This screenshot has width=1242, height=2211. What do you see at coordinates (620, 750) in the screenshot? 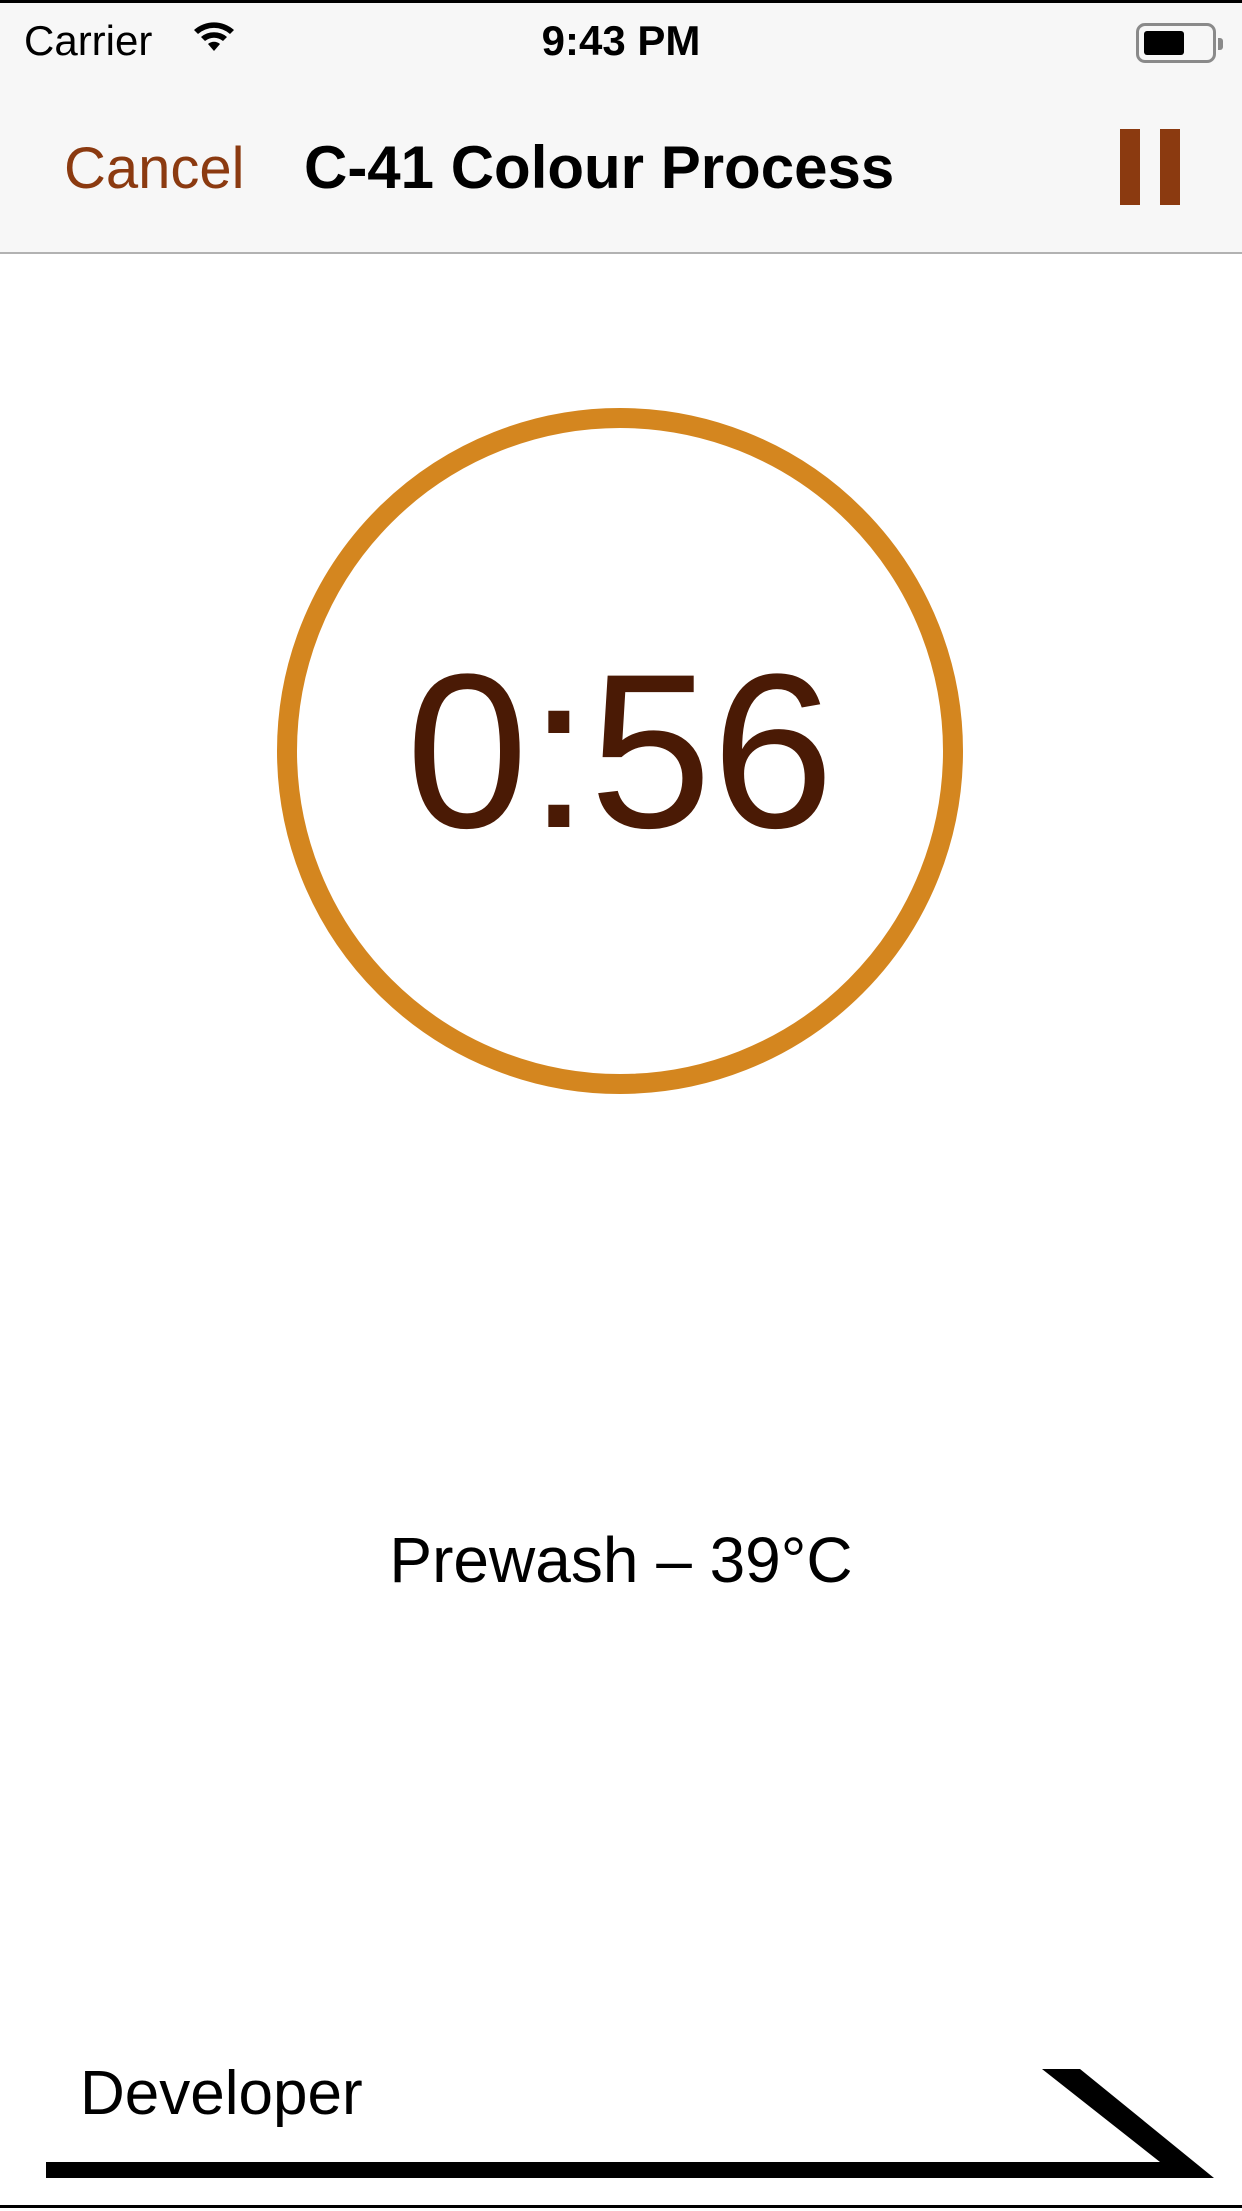
I see `timer-countdown: 0:56` at bounding box center [620, 750].